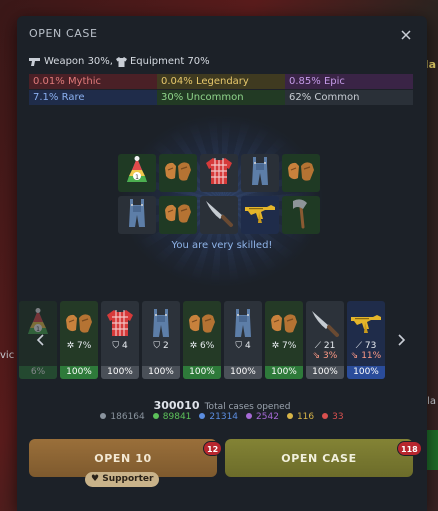  What do you see at coordinates (222, 245) in the screenshot?
I see `congrats-text: You are very skilled!` at bounding box center [222, 245].